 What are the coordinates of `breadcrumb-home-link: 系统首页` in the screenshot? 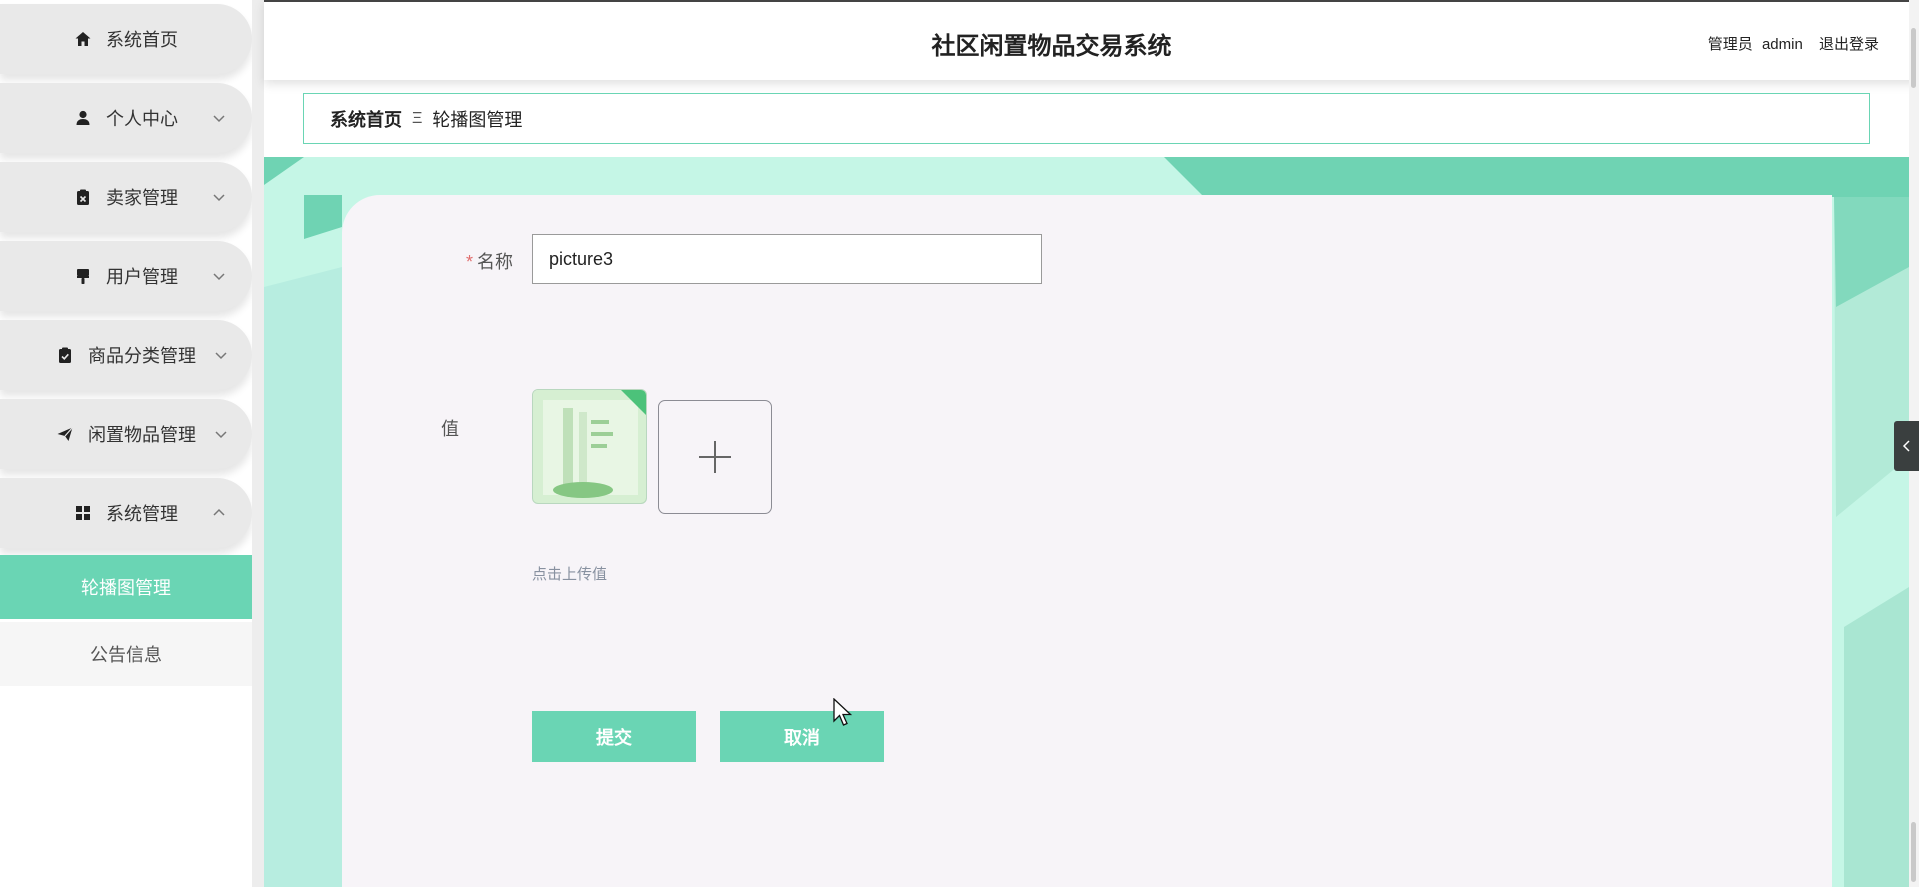 It's located at (366, 119).